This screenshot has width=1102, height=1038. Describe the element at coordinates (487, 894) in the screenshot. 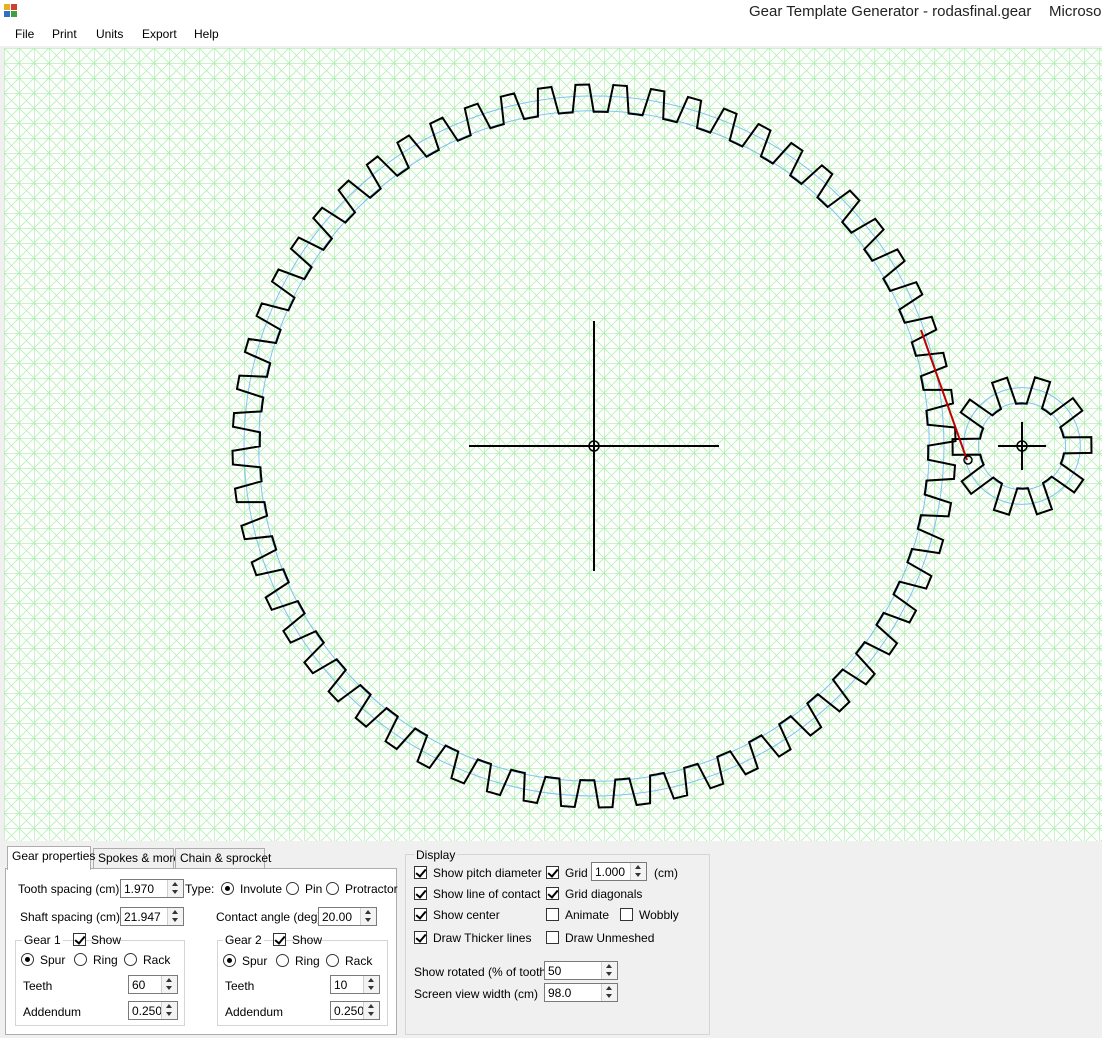

I see `show-line-of-contact-label: Show line of contact` at that location.